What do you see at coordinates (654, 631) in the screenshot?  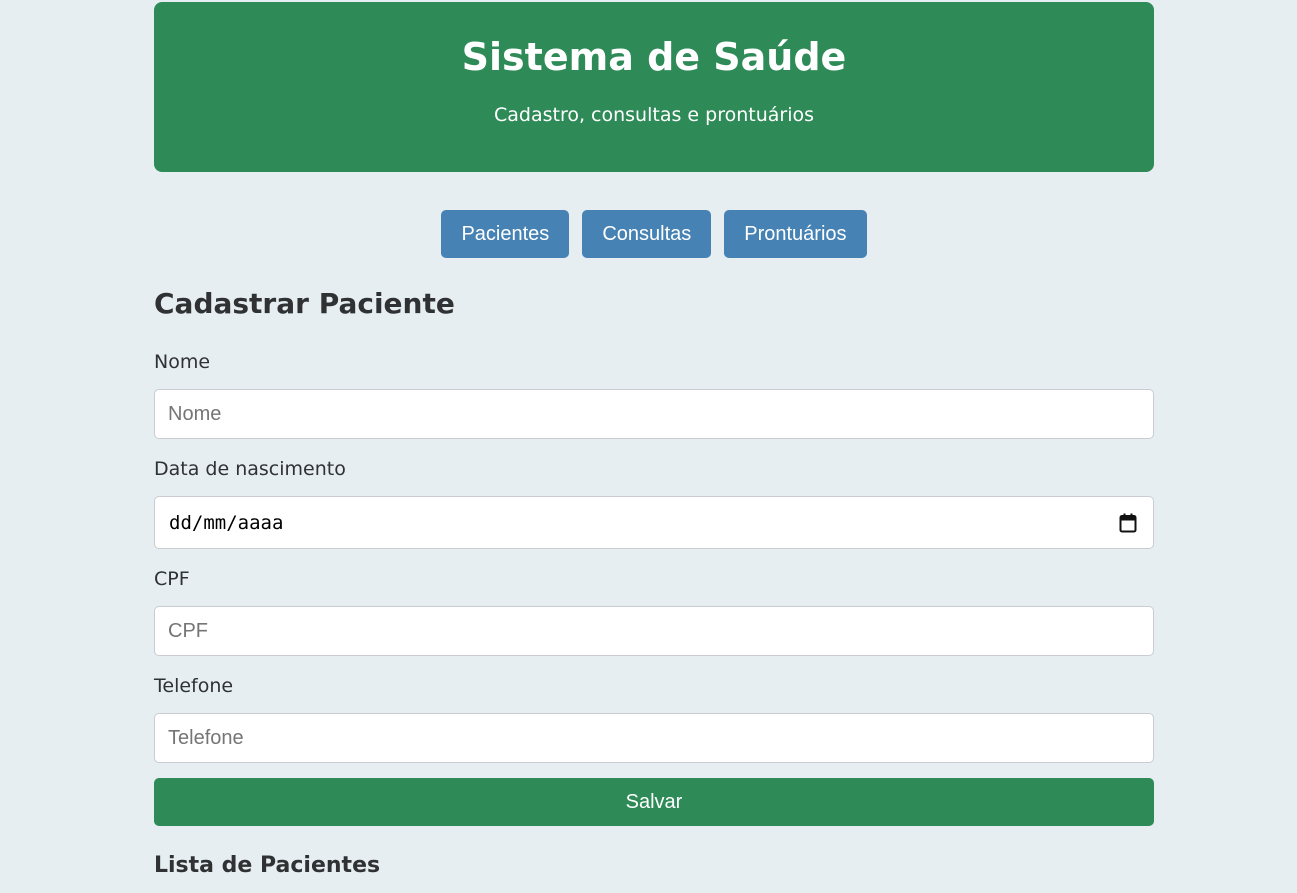 I see `cpf-input` at bounding box center [654, 631].